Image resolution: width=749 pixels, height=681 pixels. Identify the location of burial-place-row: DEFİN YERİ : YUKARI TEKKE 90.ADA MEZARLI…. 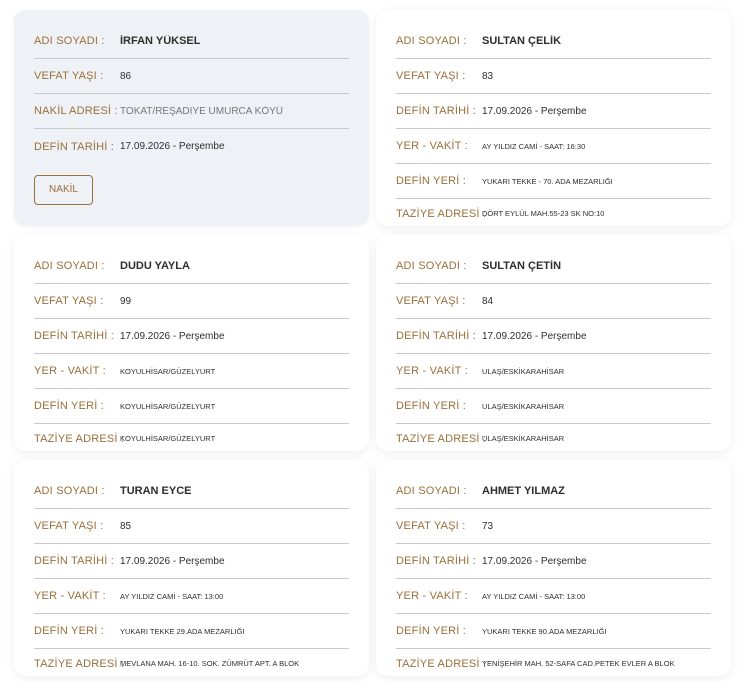
(553, 631).